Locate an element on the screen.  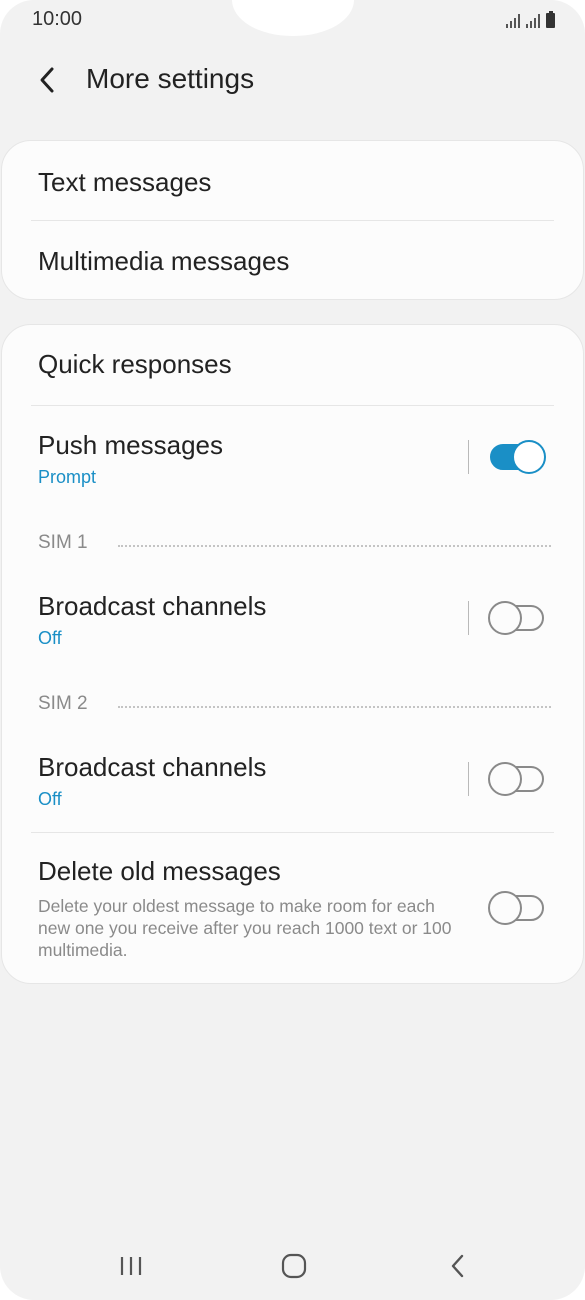
sim1-broadcast-title: Broadcast channels is located at coordinates (152, 606).